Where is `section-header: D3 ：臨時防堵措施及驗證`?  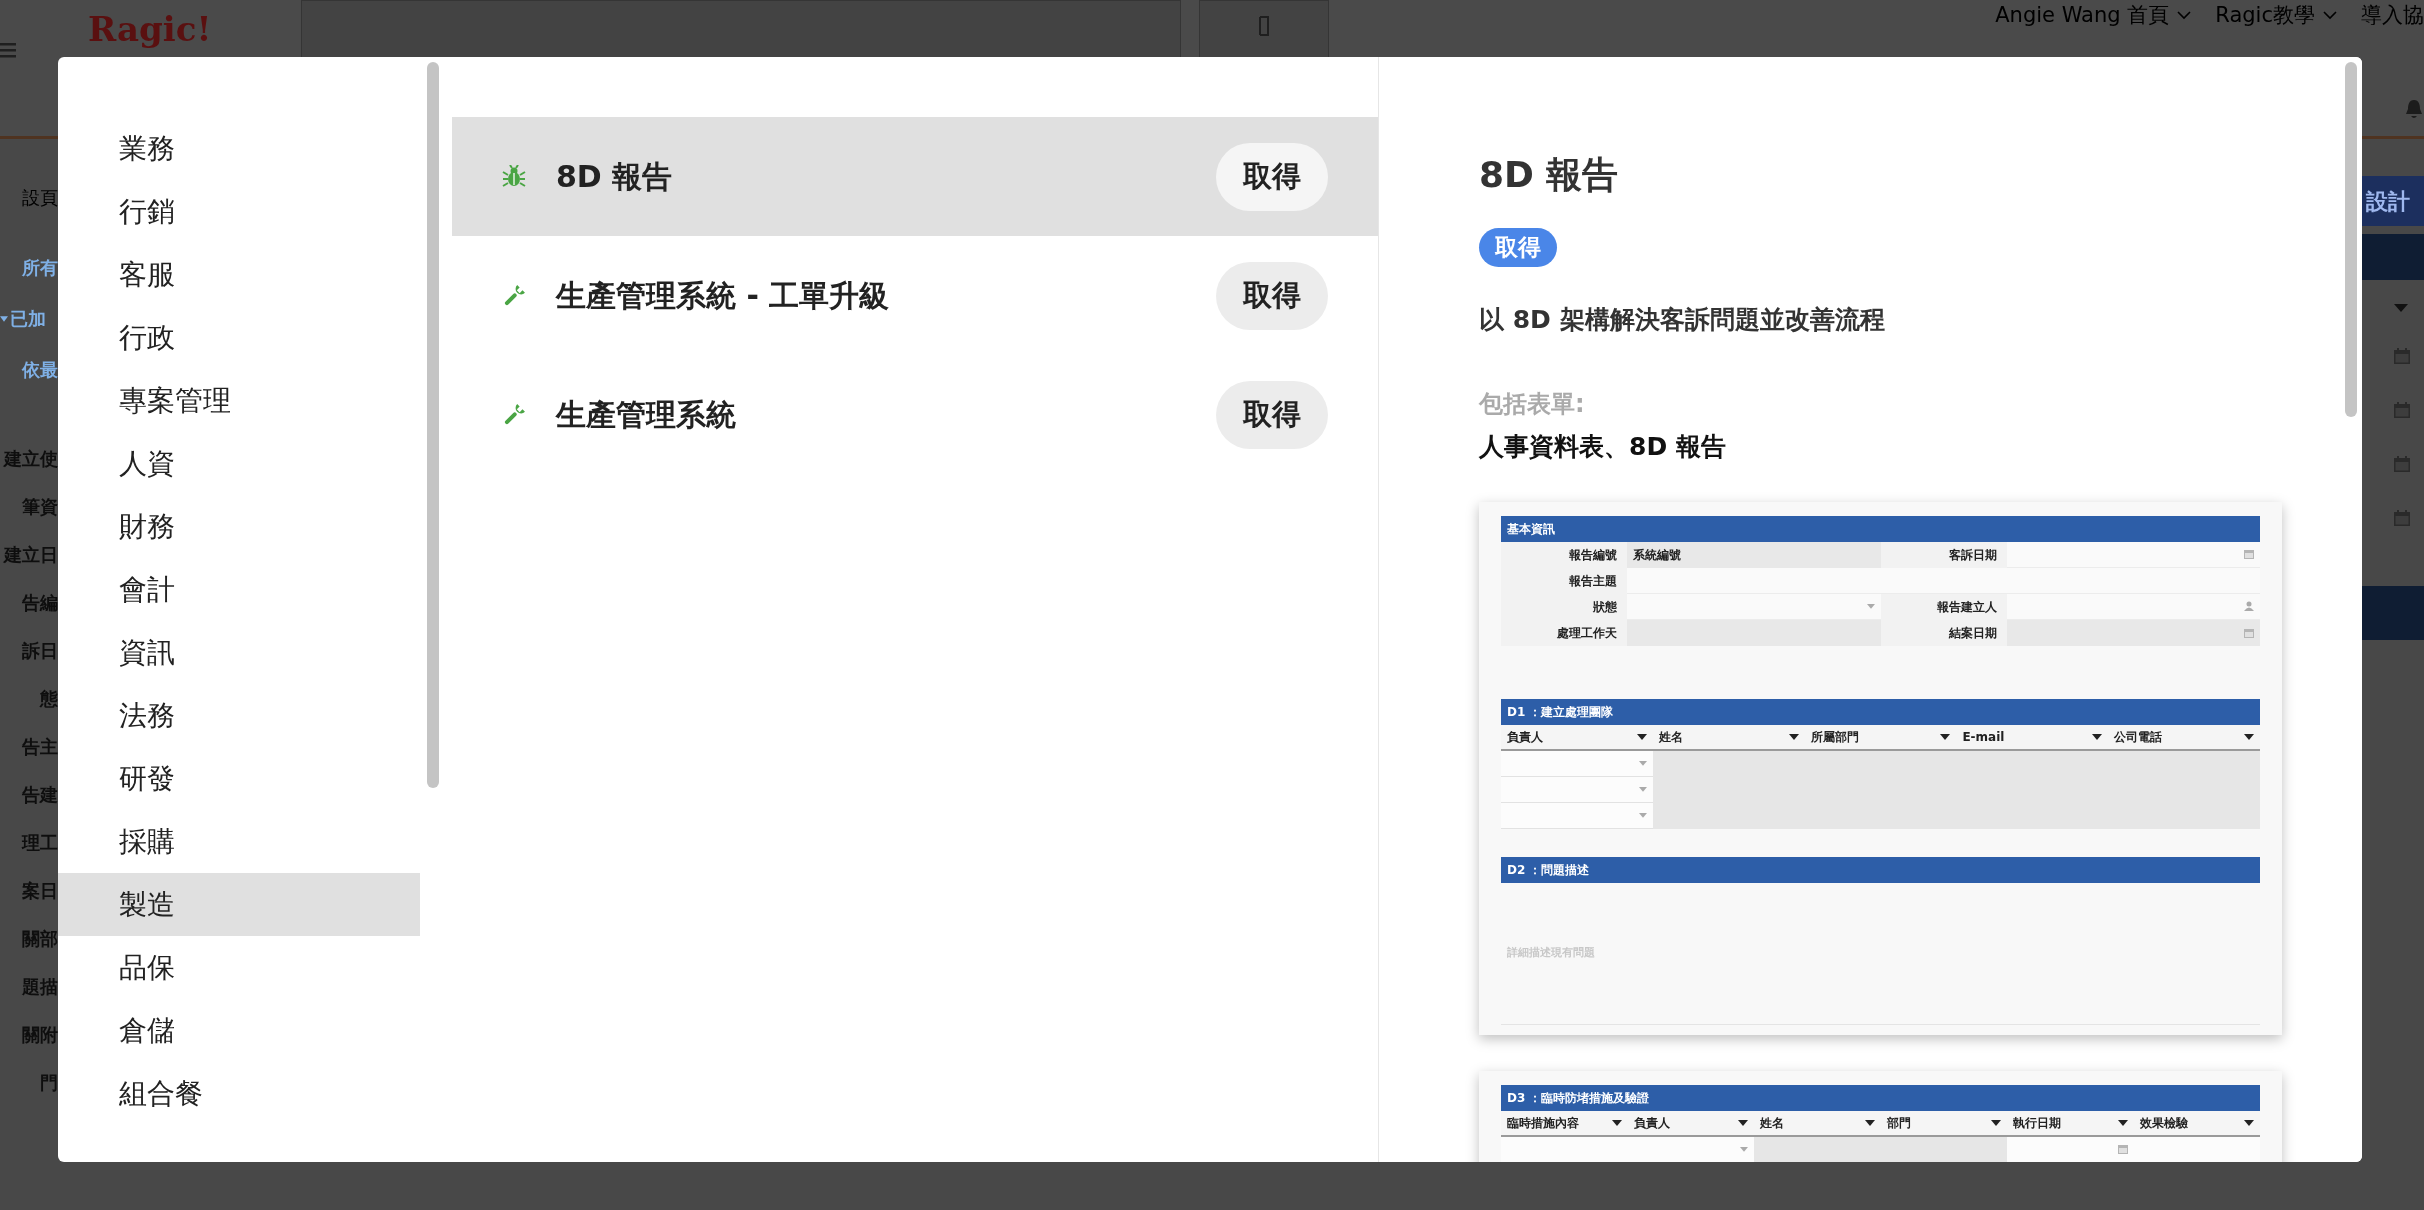
section-header: D3 ：臨時防堵措施及驗證 is located at coordinates (1880, 1097).